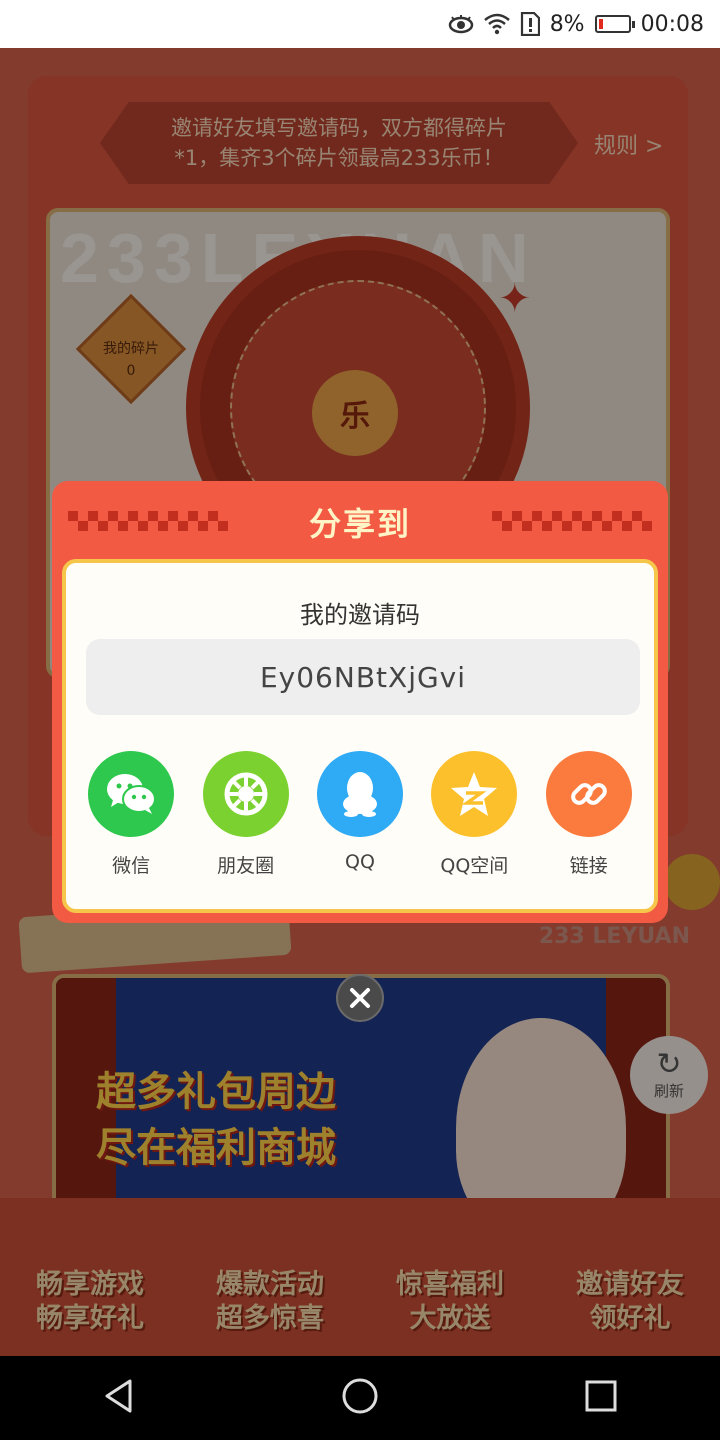  Describe the element at coordinates (131, 866) in the screenshot. I see `share-wechat-label: 微信` at that location.